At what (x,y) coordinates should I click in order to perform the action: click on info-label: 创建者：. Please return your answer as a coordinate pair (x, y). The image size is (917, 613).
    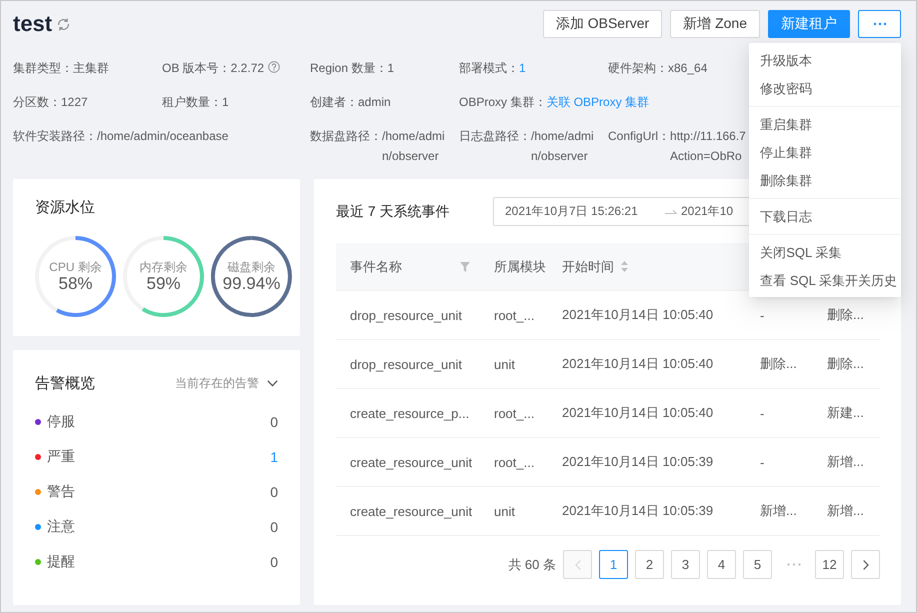
    Looking at the image, I should click on (334, 102).